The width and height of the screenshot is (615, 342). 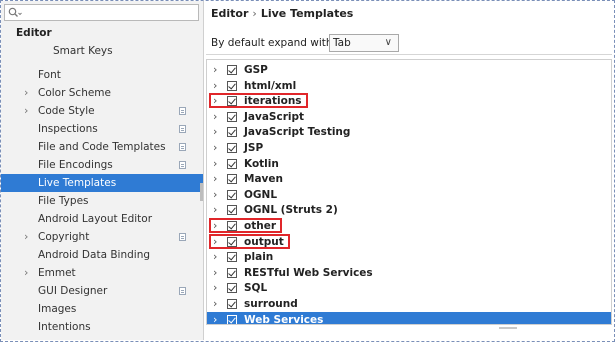 I want to click on template-group-ognl-struts-2: › OGNL (Struts 2), so click(x=409, y=210).